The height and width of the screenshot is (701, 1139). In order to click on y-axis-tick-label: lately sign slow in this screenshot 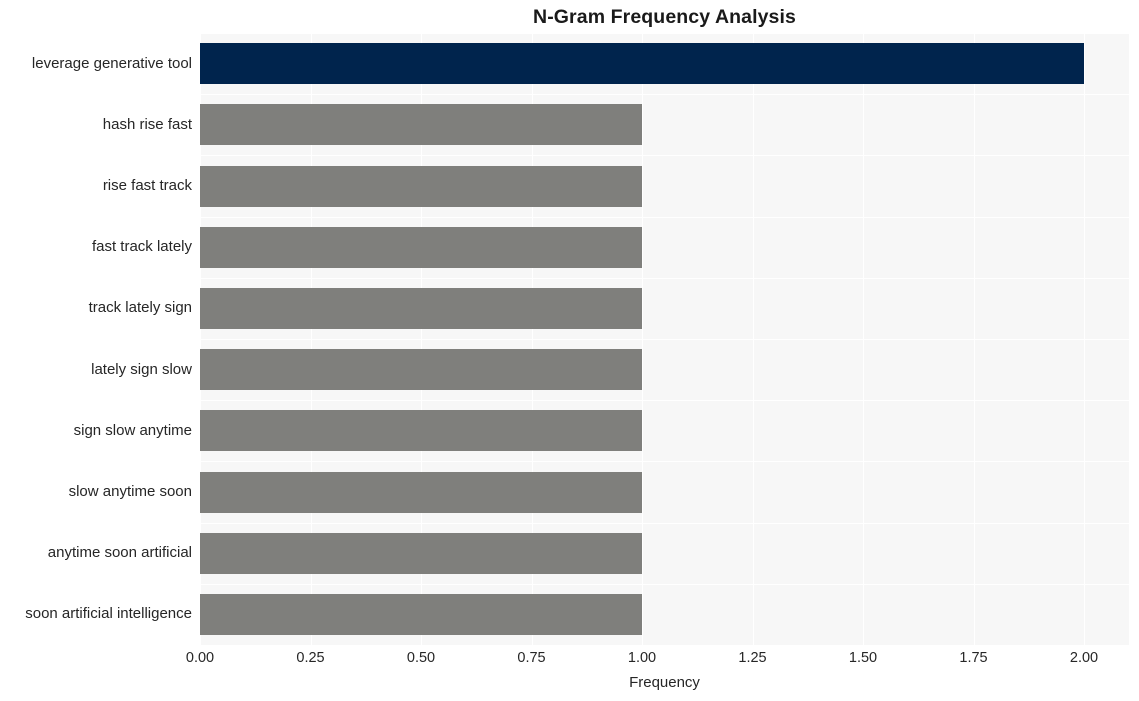, I will do `click(141, 369)`.